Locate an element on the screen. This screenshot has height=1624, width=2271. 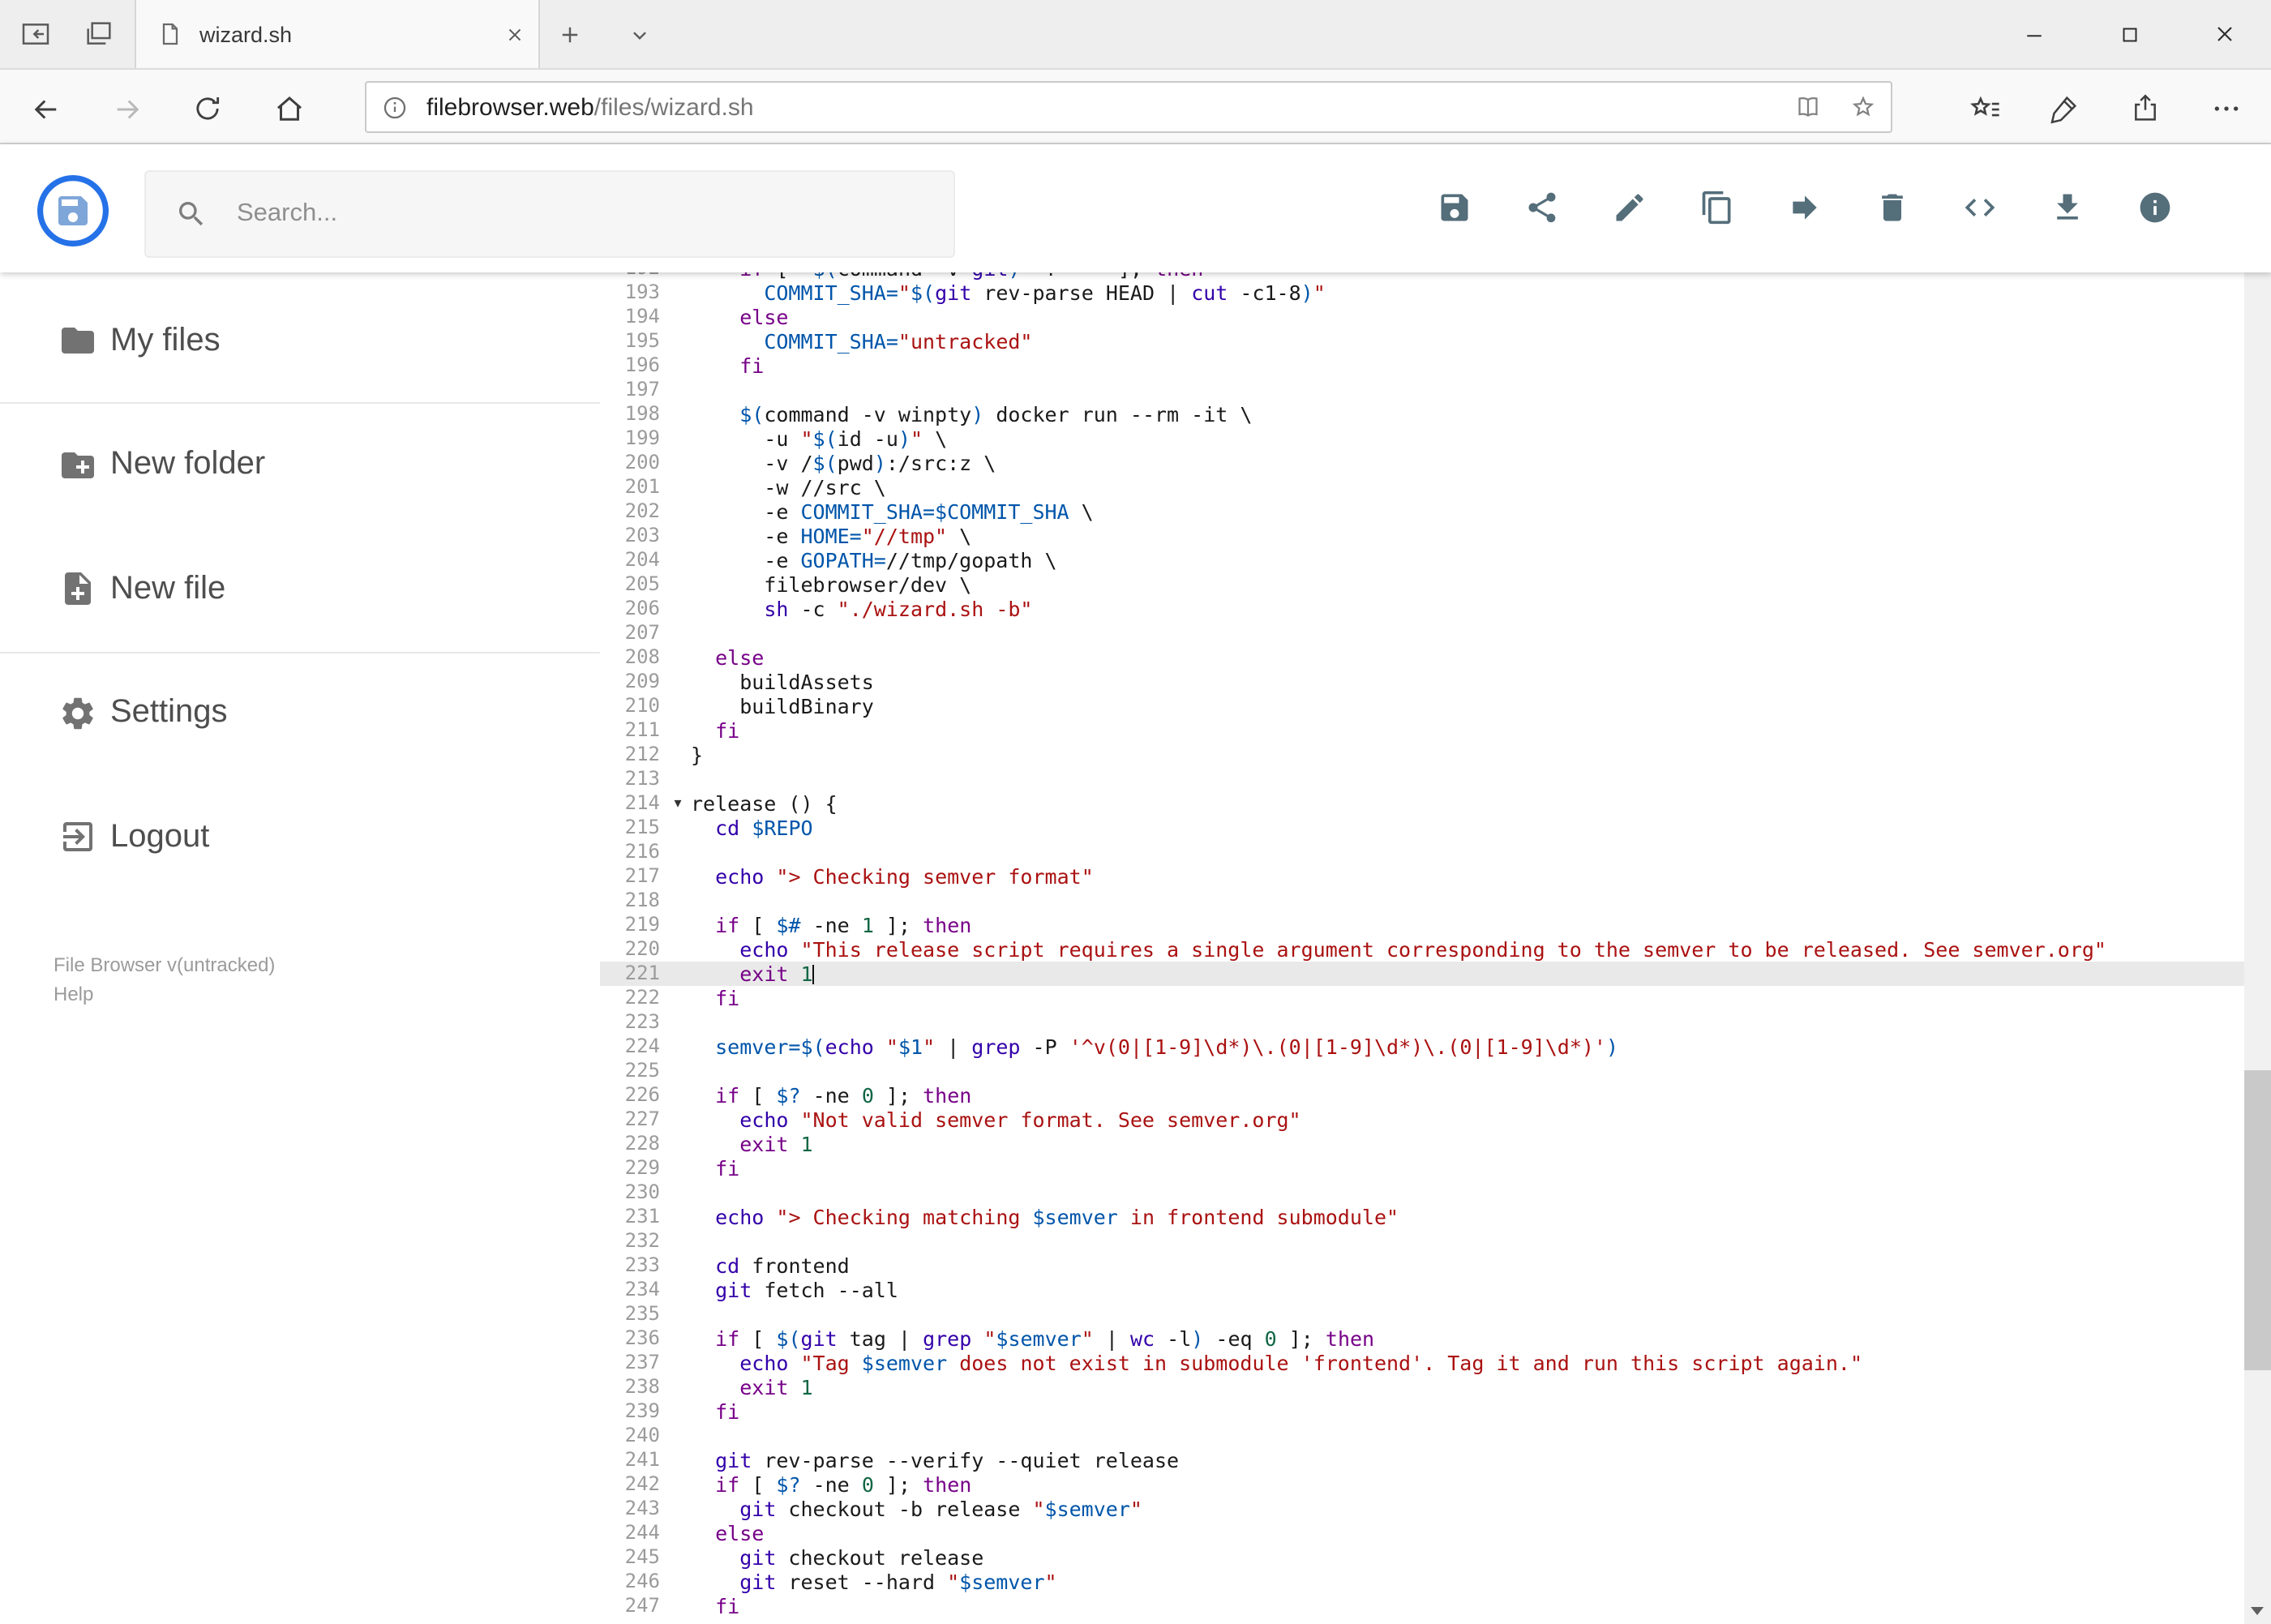
line-number: 193 is located at coordinates (642, 292).